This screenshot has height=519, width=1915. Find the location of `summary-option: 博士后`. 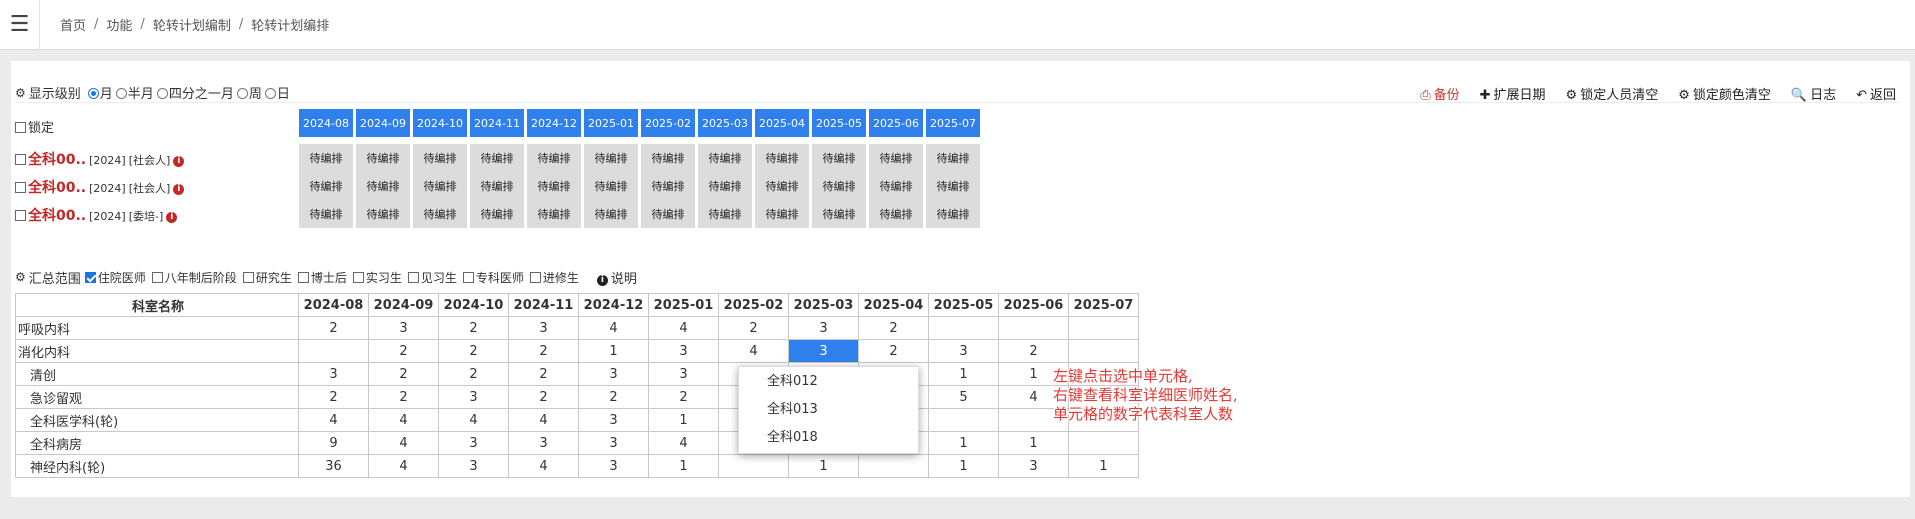

summary-option: 博士后 is located at coordinates (322, 278).